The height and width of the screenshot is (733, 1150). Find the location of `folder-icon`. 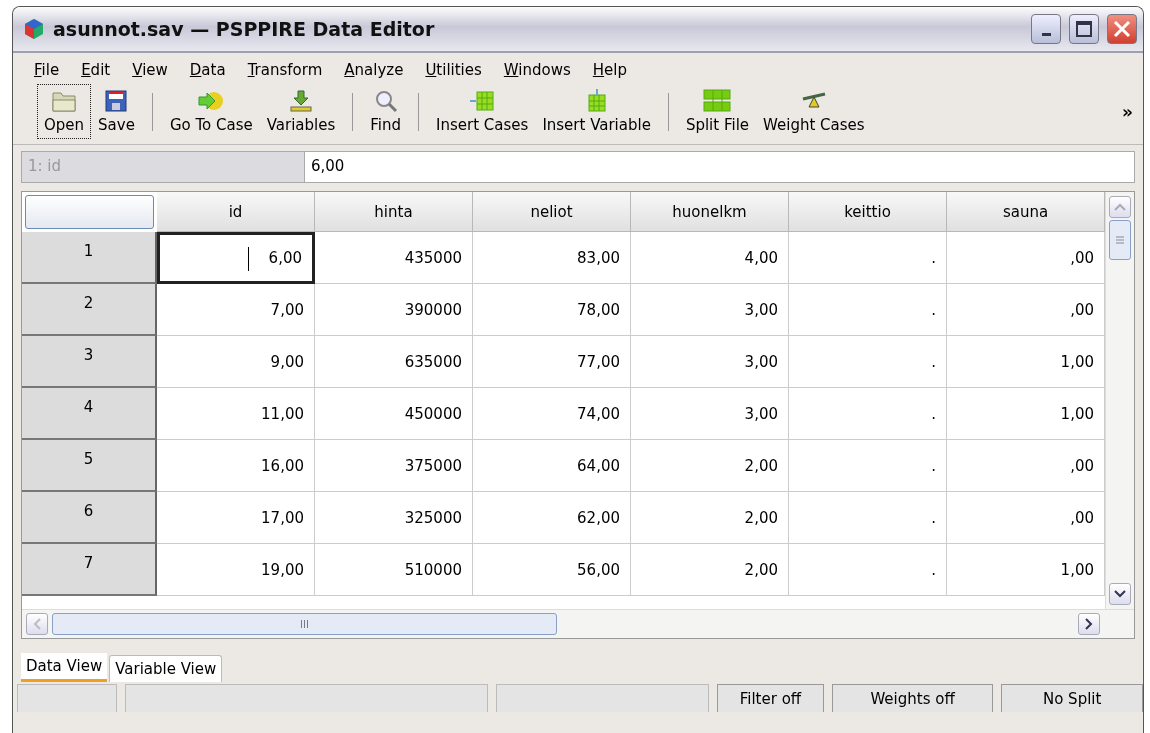

folder-icon is located at coordinates (64, 101).